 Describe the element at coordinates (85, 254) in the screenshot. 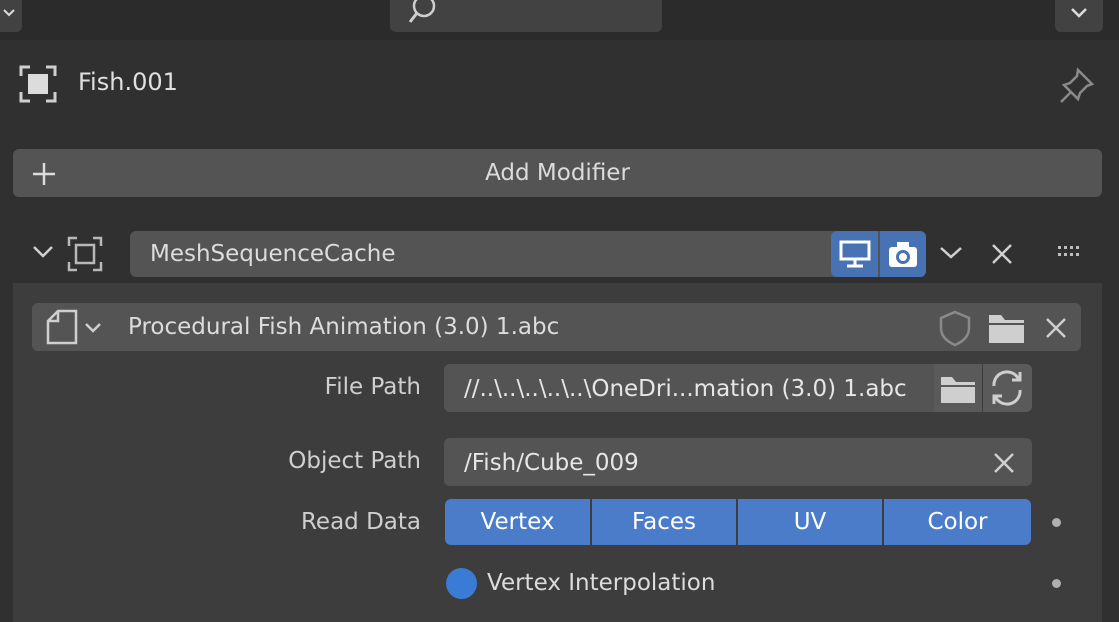

I see `modifier-type-icon` at that location.